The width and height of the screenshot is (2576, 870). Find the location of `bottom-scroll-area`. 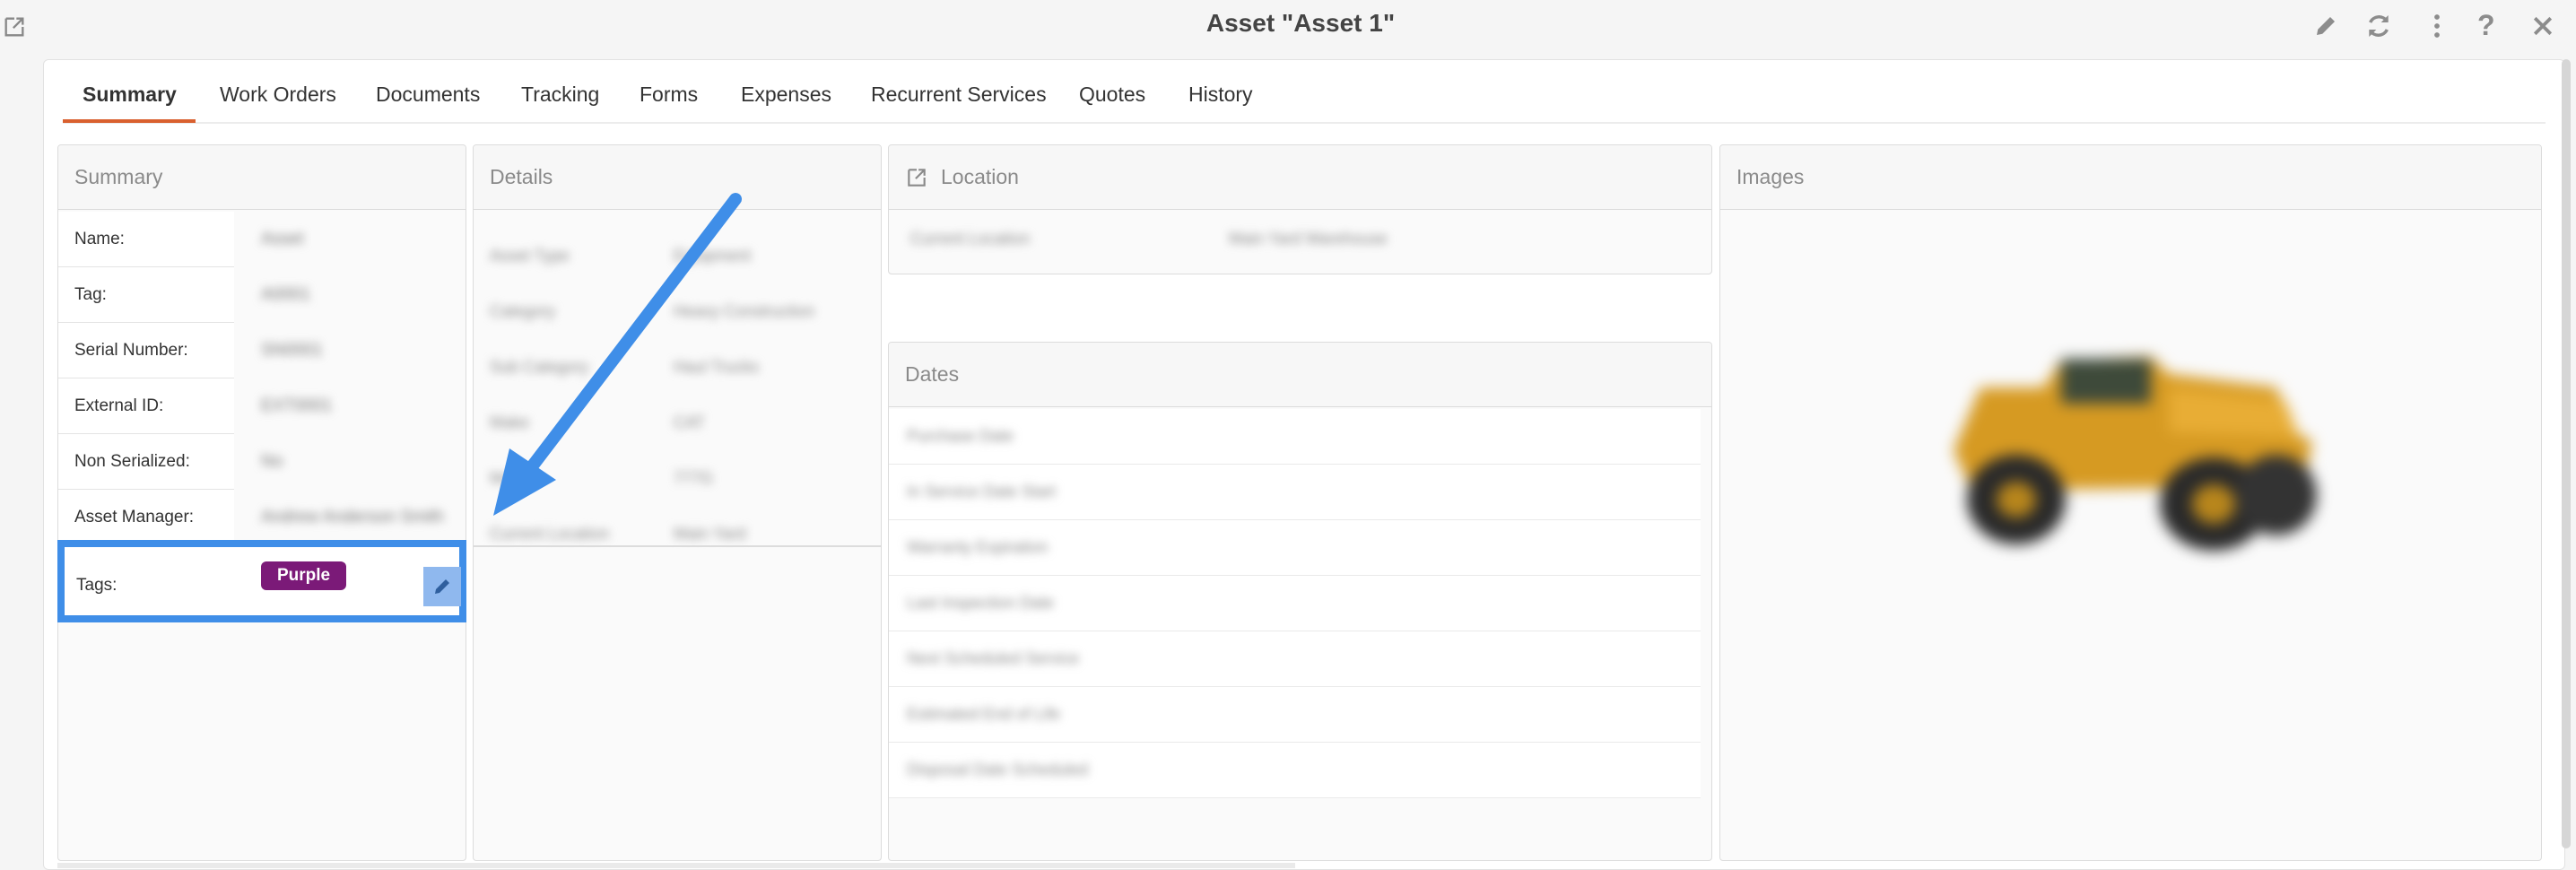

bottom-scroll-area is located at coordinates (676, 866).